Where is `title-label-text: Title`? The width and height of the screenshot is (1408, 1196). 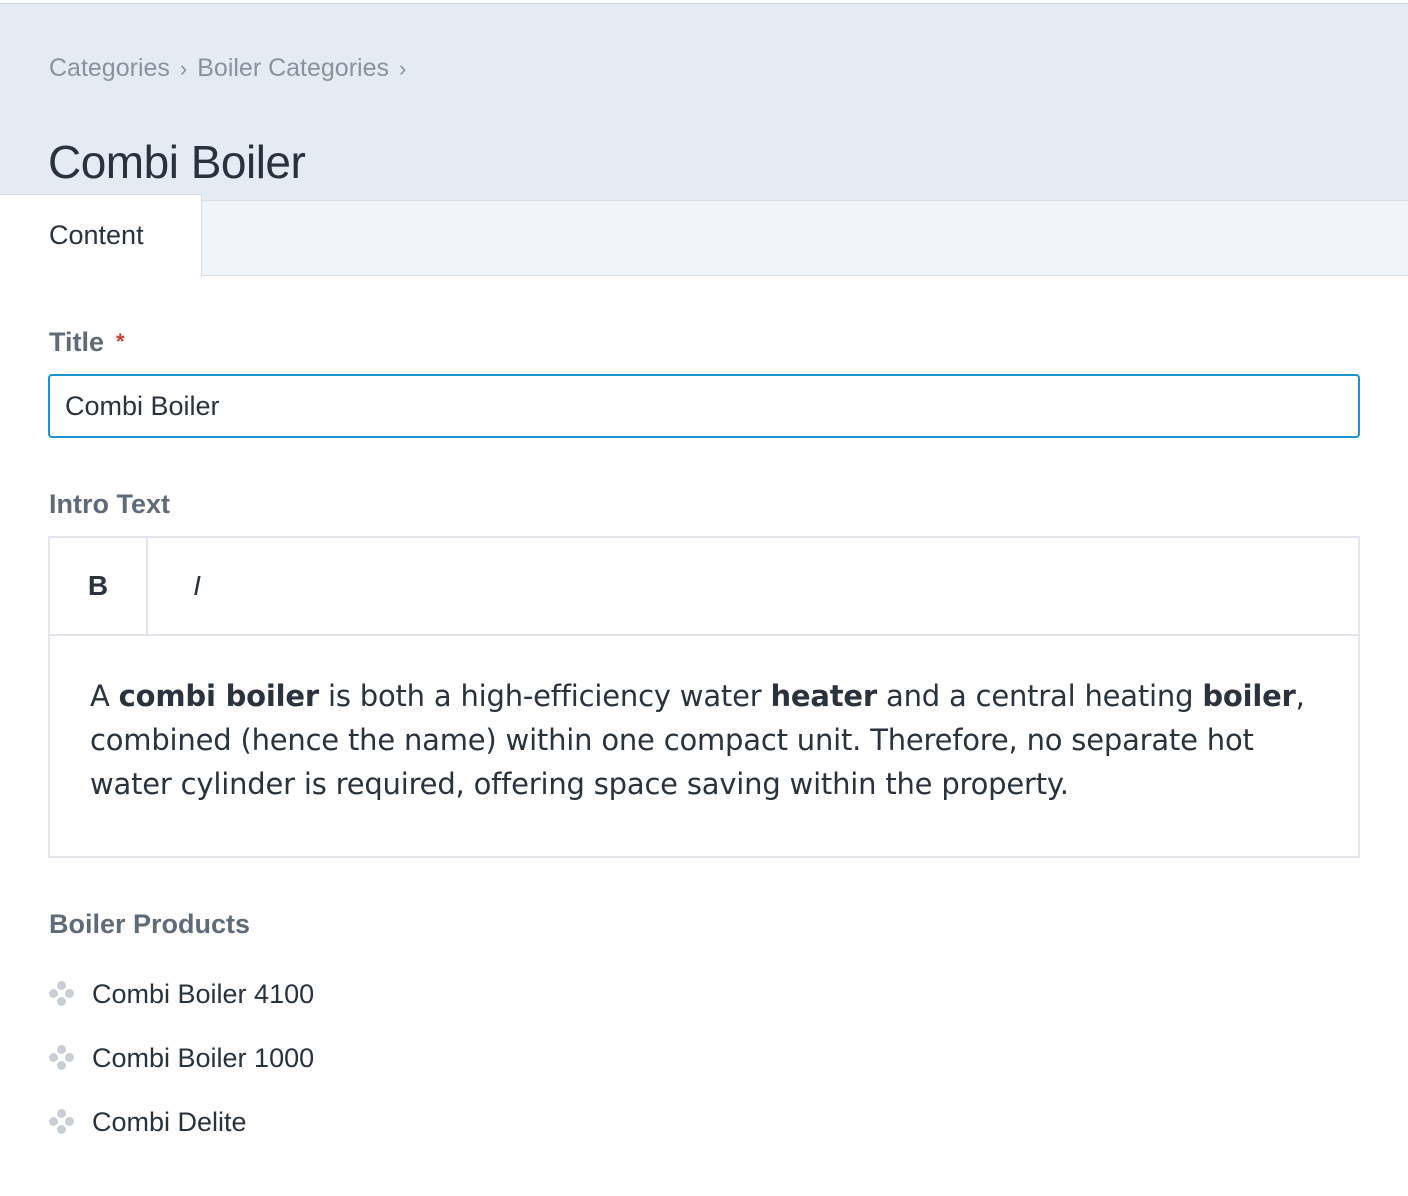
title-label-text: Title is located at coordinates (77, 342).